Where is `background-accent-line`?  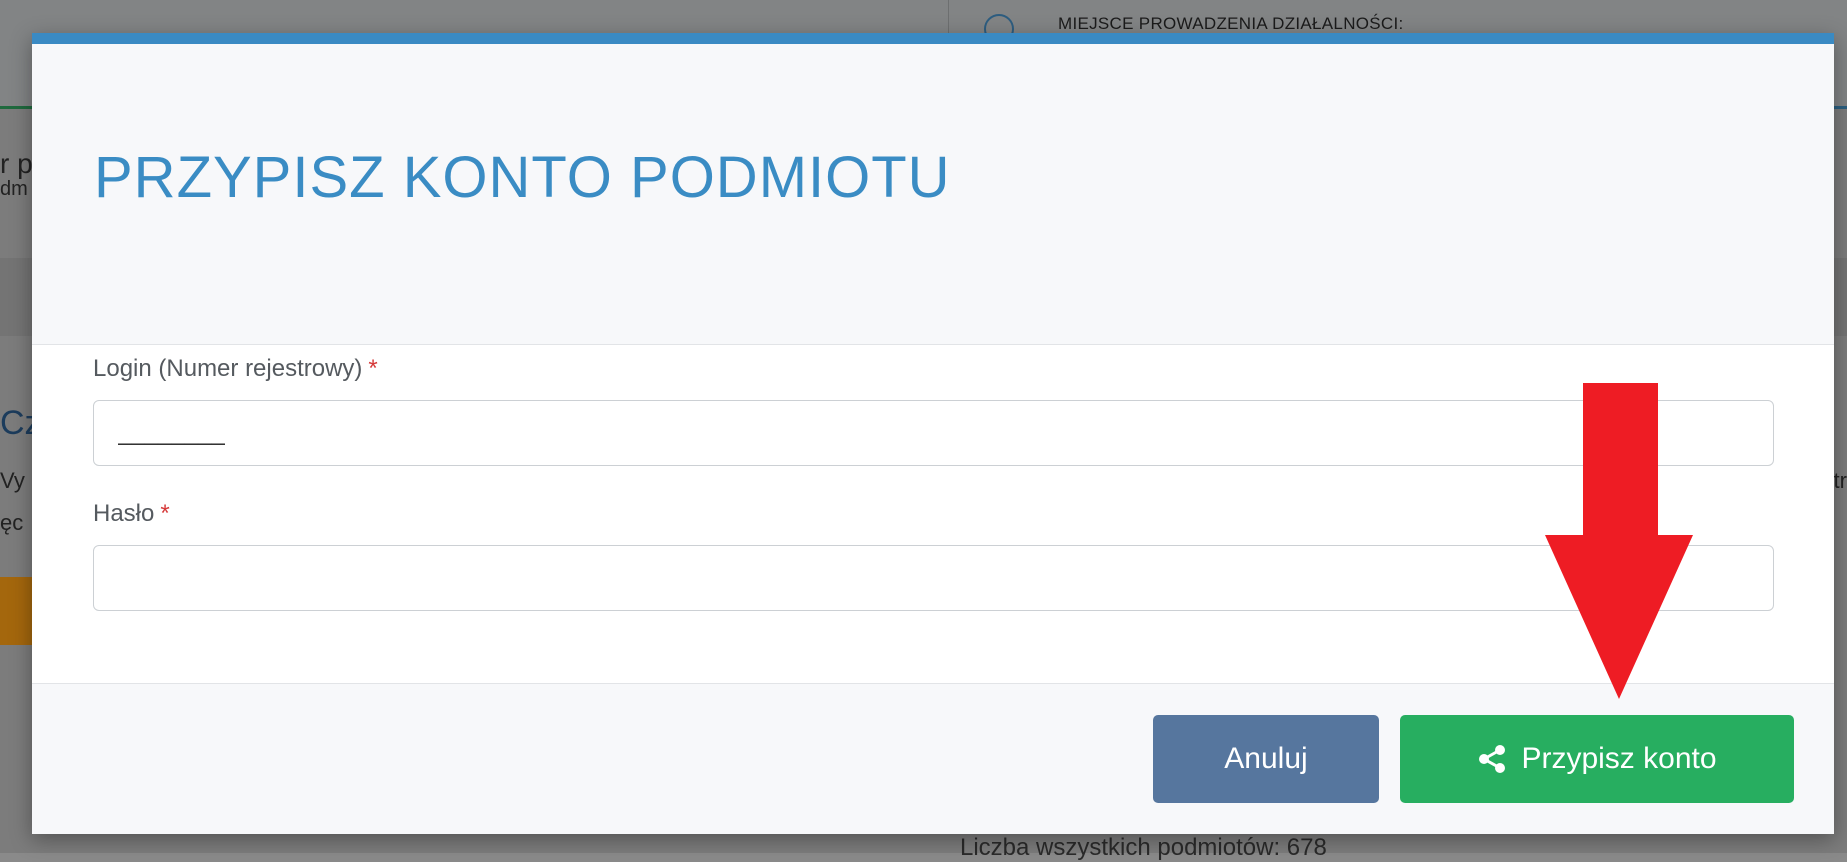 background-accent-line is located at coordinates (16, 107).